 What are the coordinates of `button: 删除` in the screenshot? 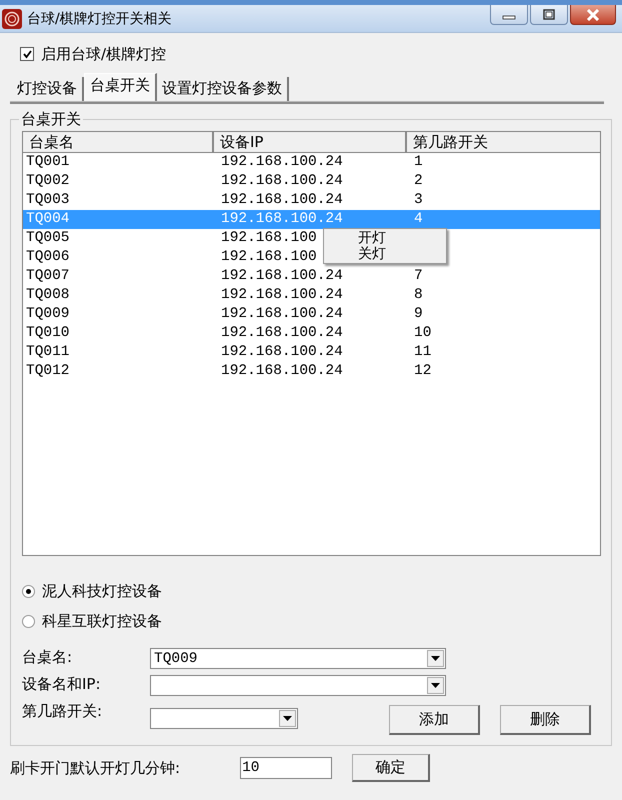 It's located at (545, 720).